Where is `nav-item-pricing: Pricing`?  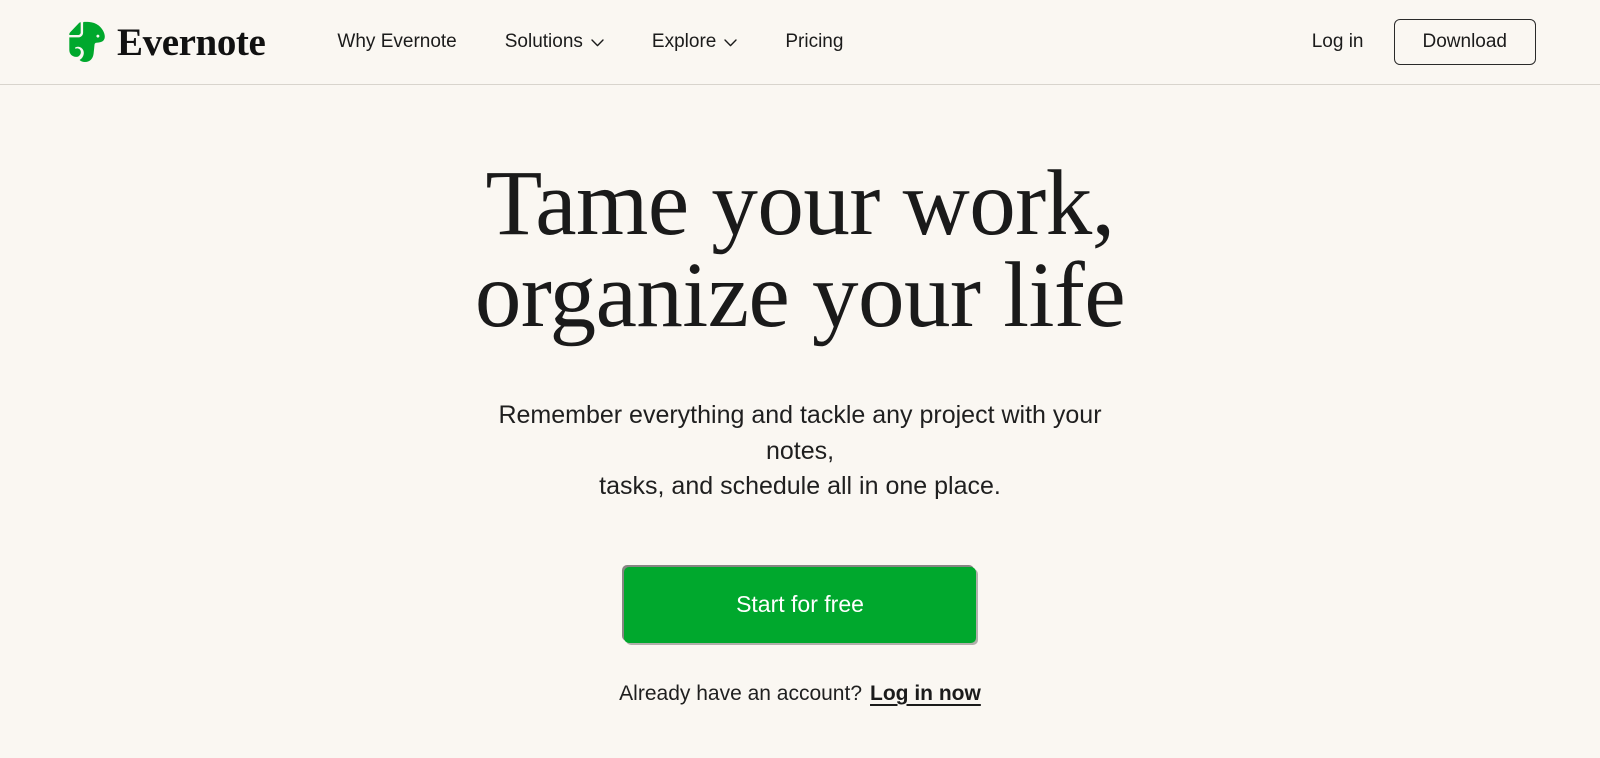
nav-item-pricing: Pricing is located at coordinates (814, 42).